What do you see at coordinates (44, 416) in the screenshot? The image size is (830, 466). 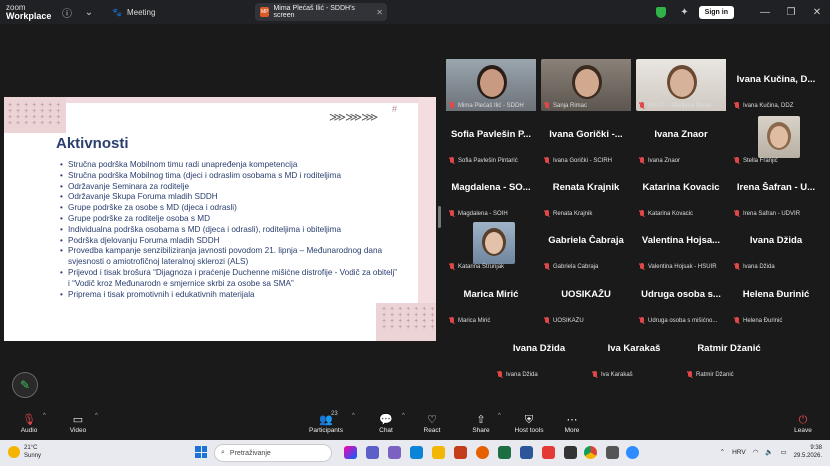 I see `audio-caret-icon: ^` at bounding box center [44, 416].